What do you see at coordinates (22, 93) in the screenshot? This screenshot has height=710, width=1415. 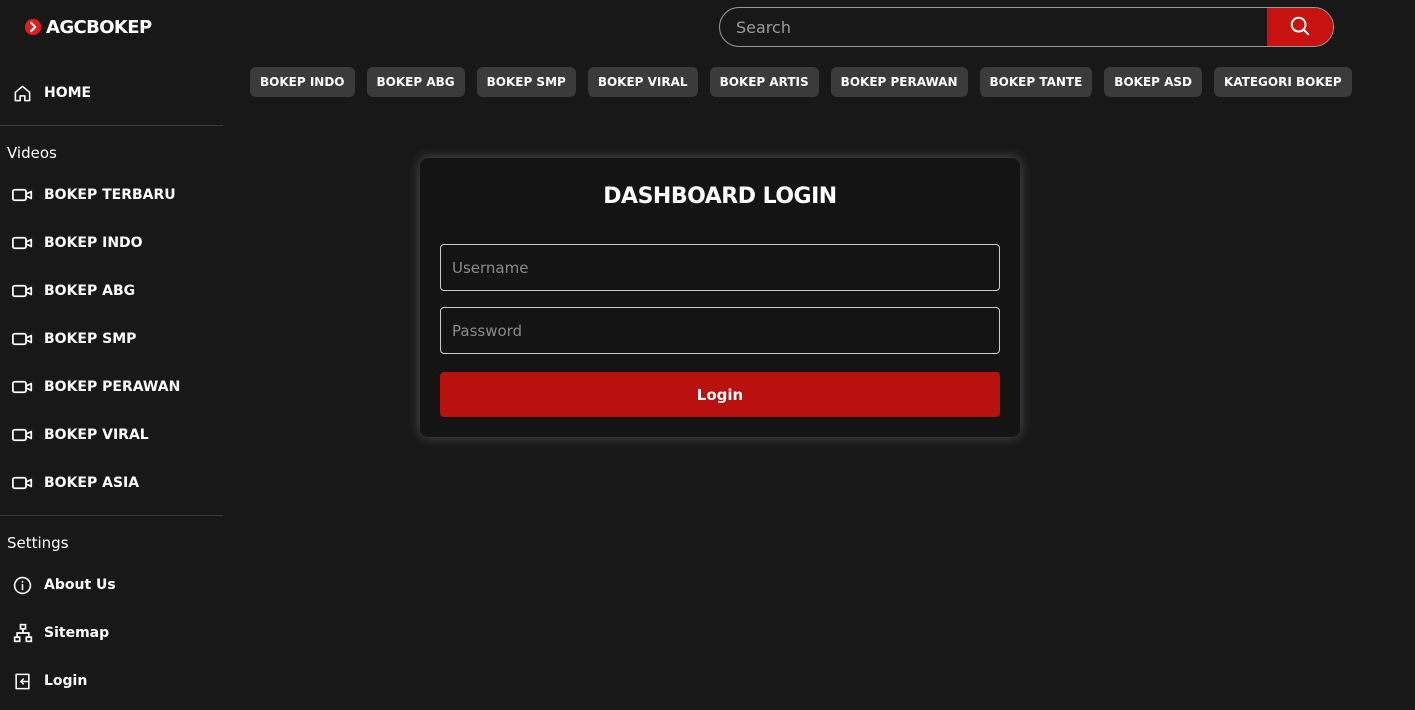 I see `home-icon` at bounding box center [22, 93].